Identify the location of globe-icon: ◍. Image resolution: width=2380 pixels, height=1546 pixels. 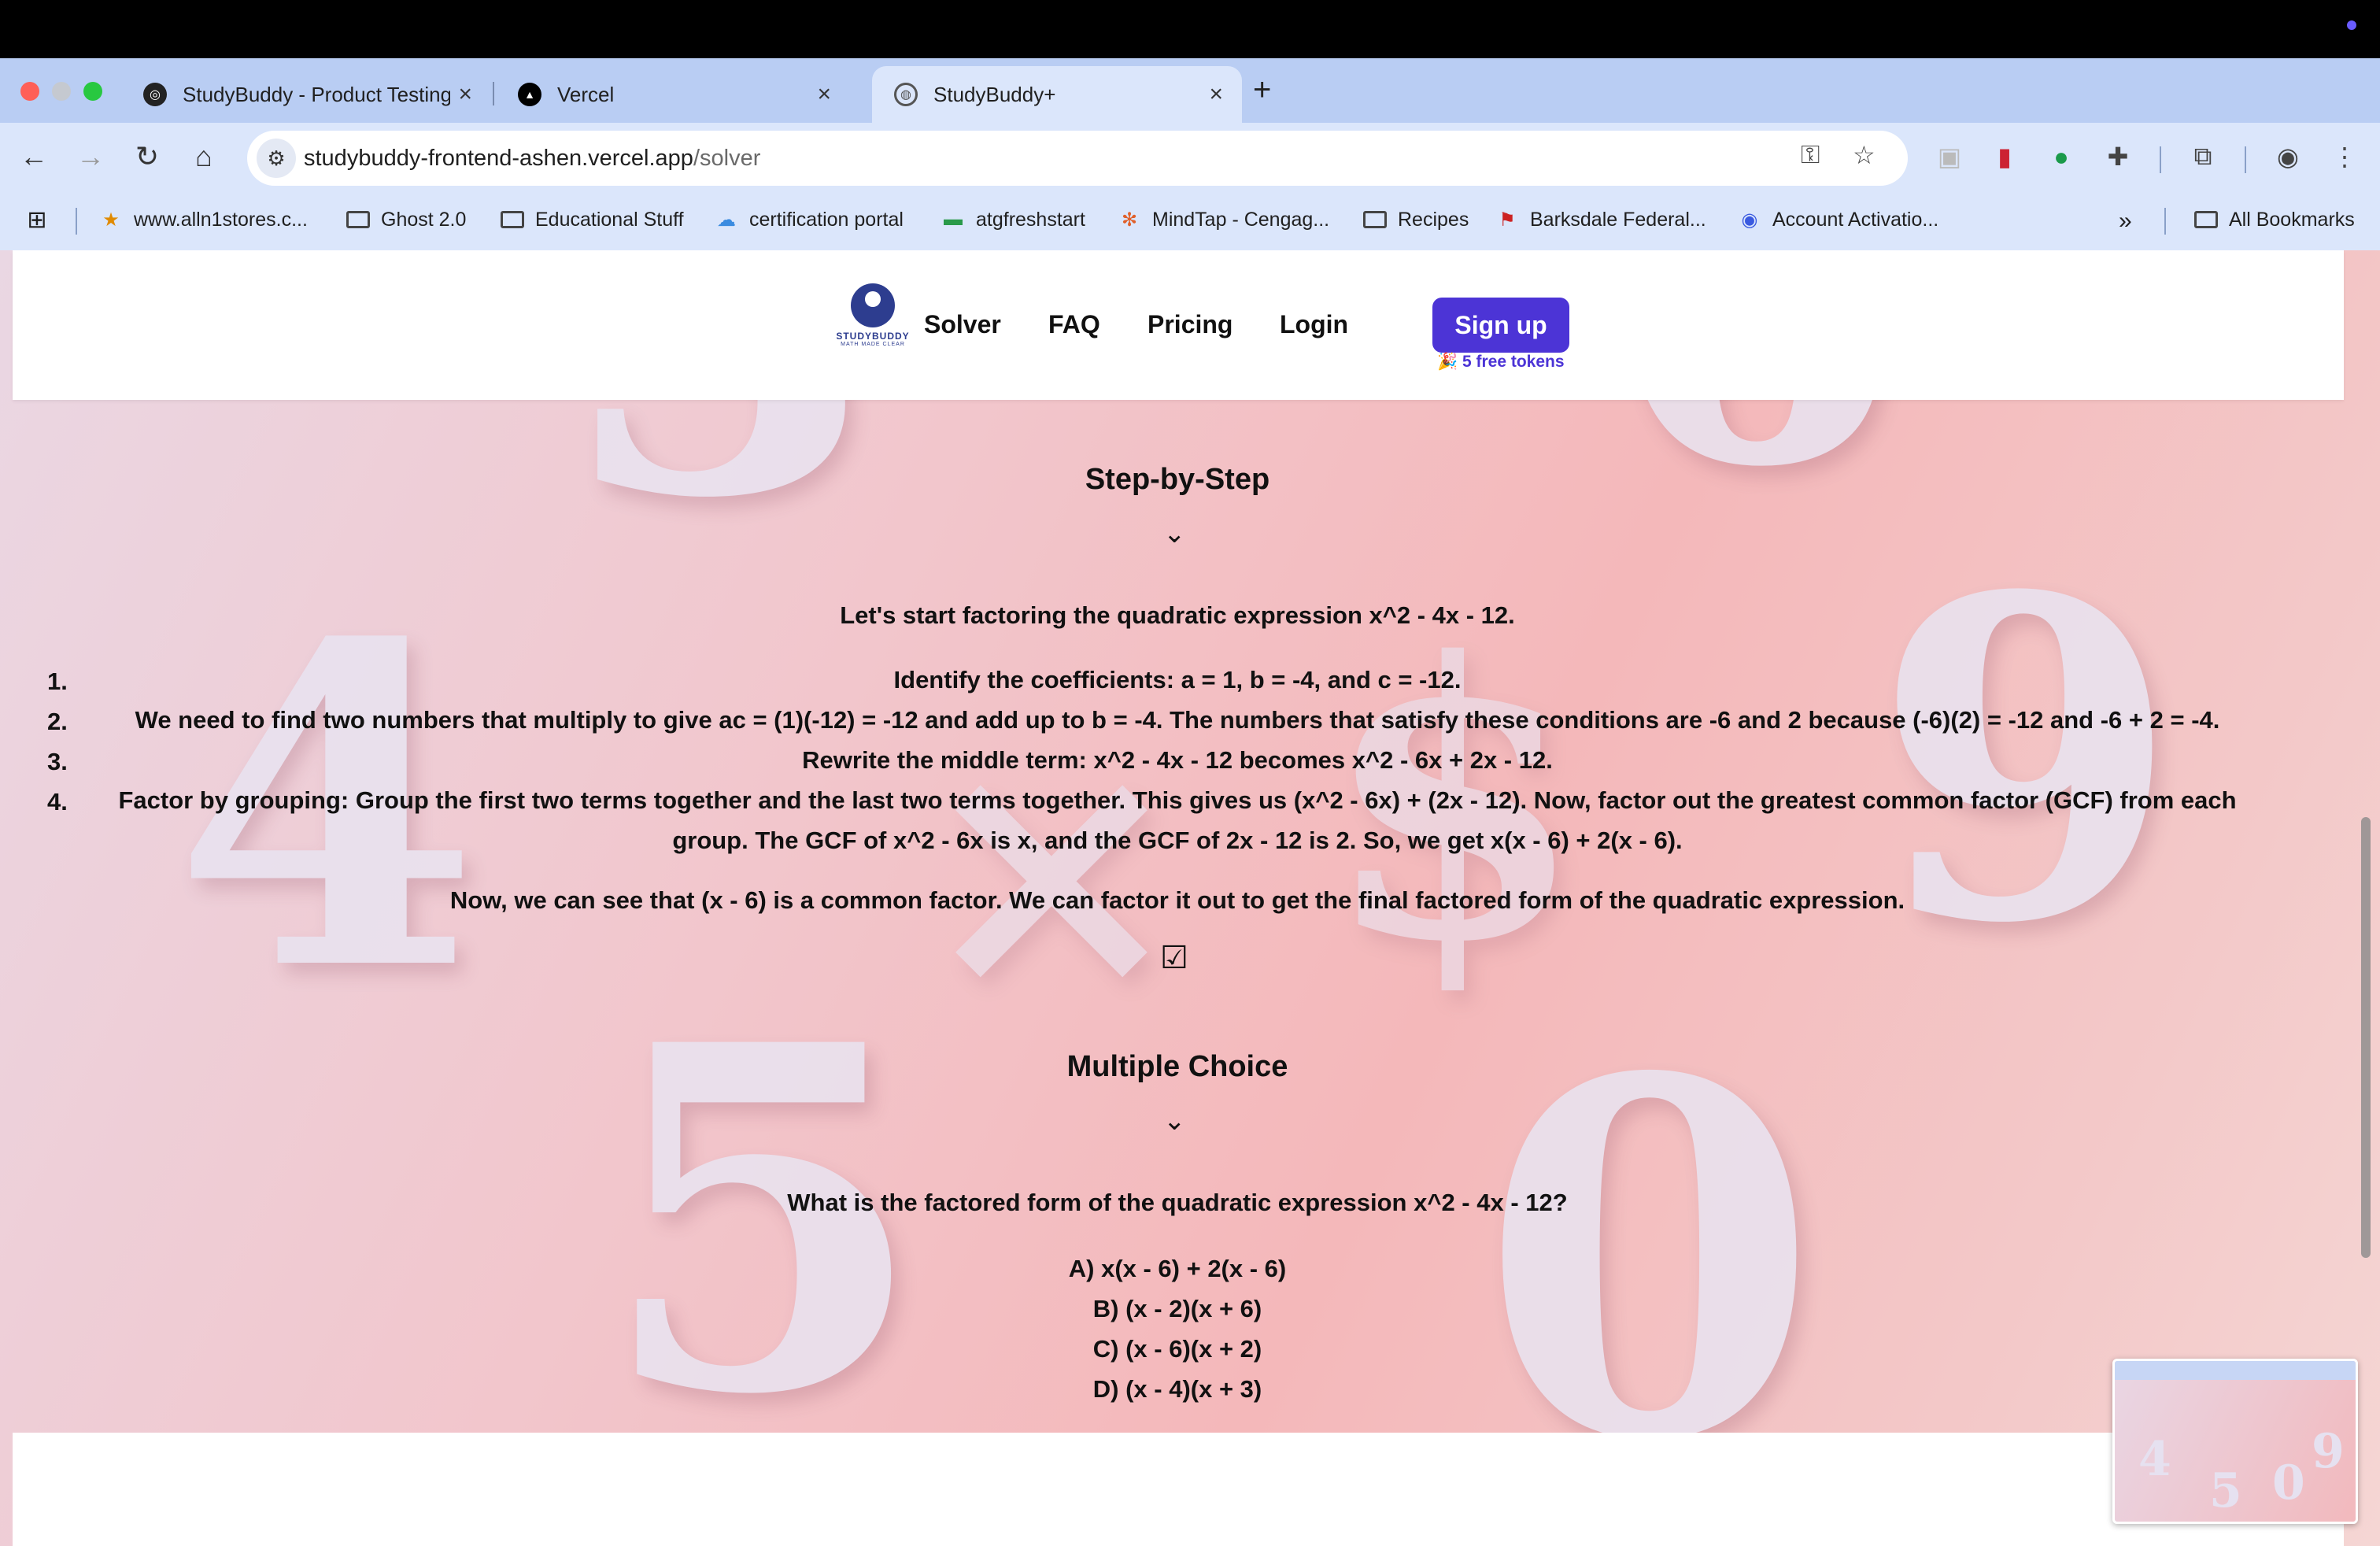
(906, 95).